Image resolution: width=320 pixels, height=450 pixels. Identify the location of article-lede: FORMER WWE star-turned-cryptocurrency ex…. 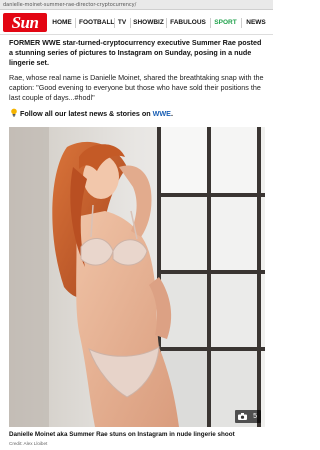
(135, 52).